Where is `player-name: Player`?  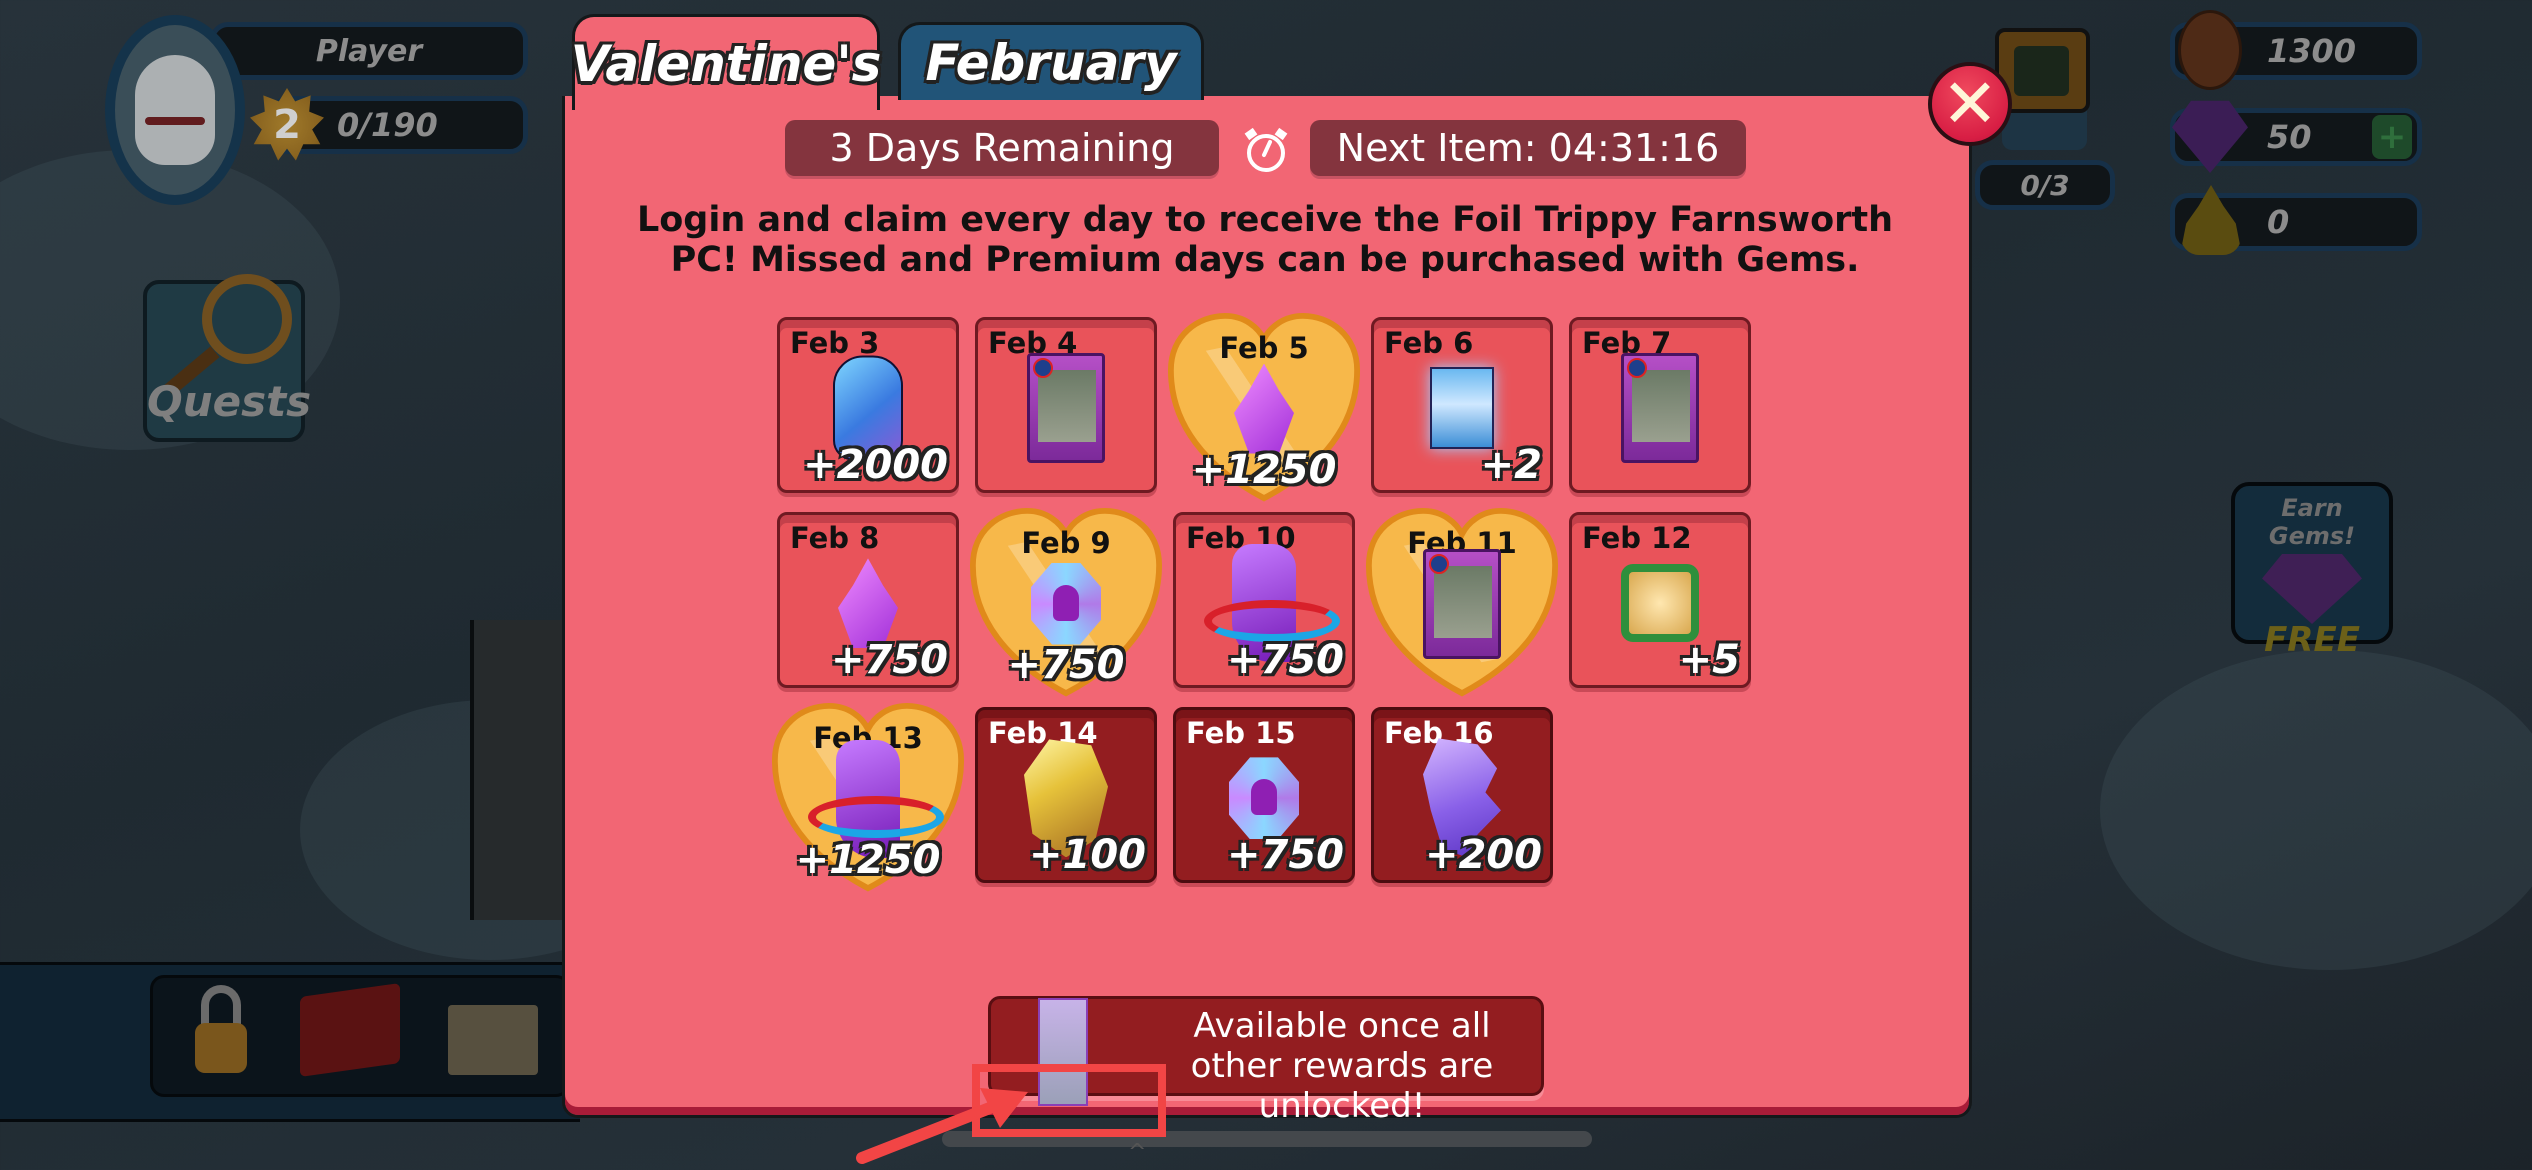 player-name: Player is located at coordinates (369, 51).